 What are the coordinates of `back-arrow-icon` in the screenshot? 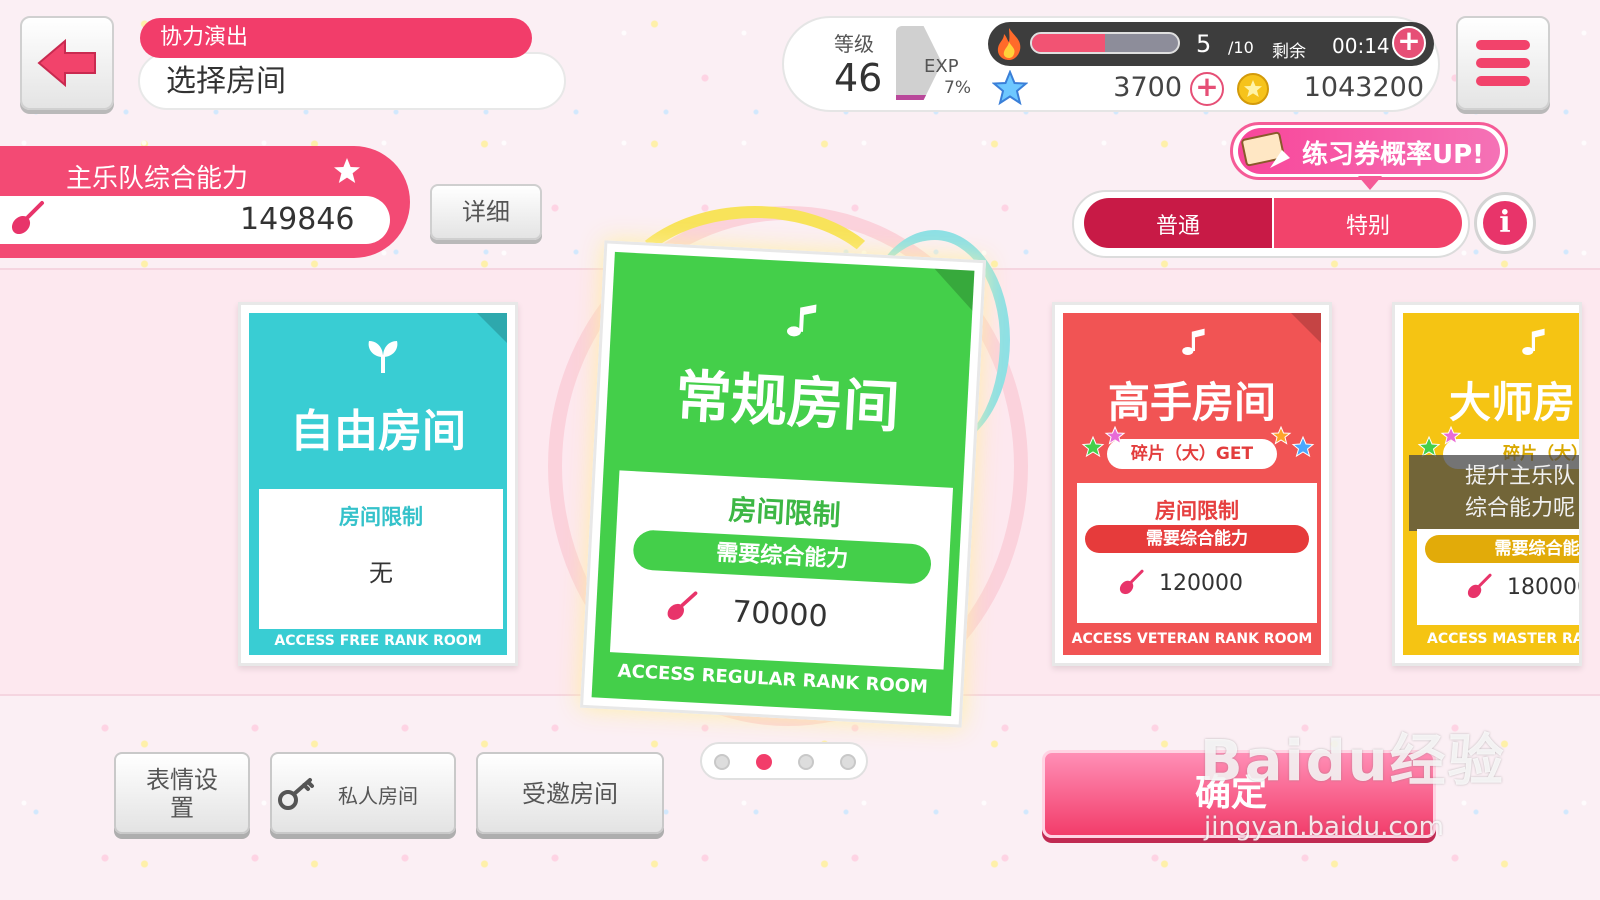 It's located at (66, 63).